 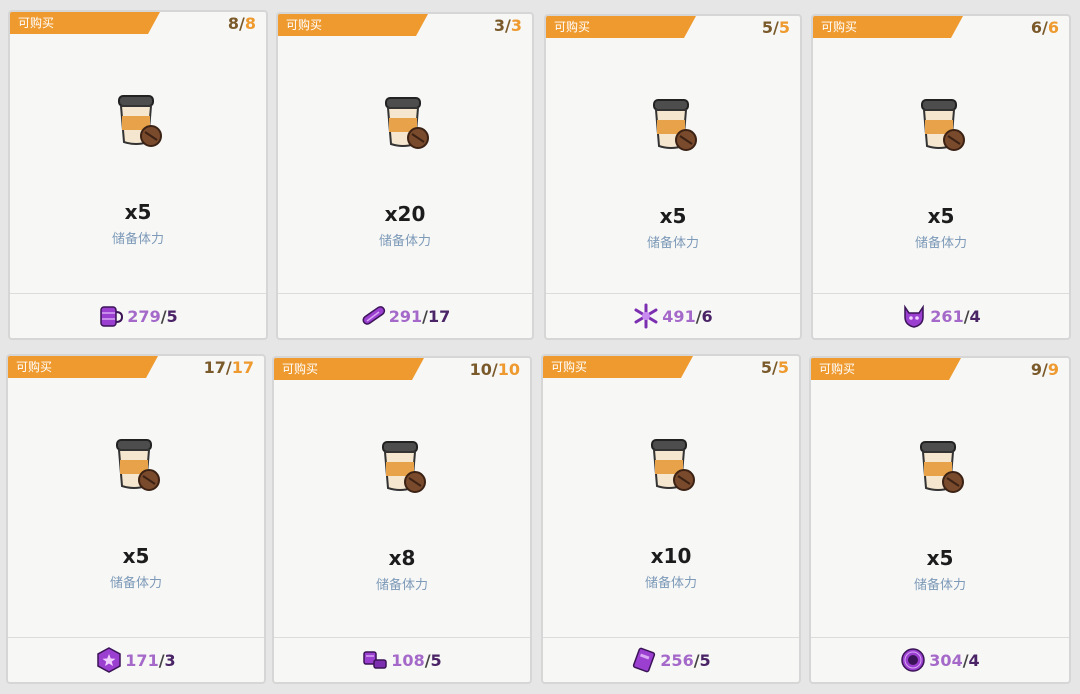 I want to click on owned-count: 279, so click(x=144, y=316).